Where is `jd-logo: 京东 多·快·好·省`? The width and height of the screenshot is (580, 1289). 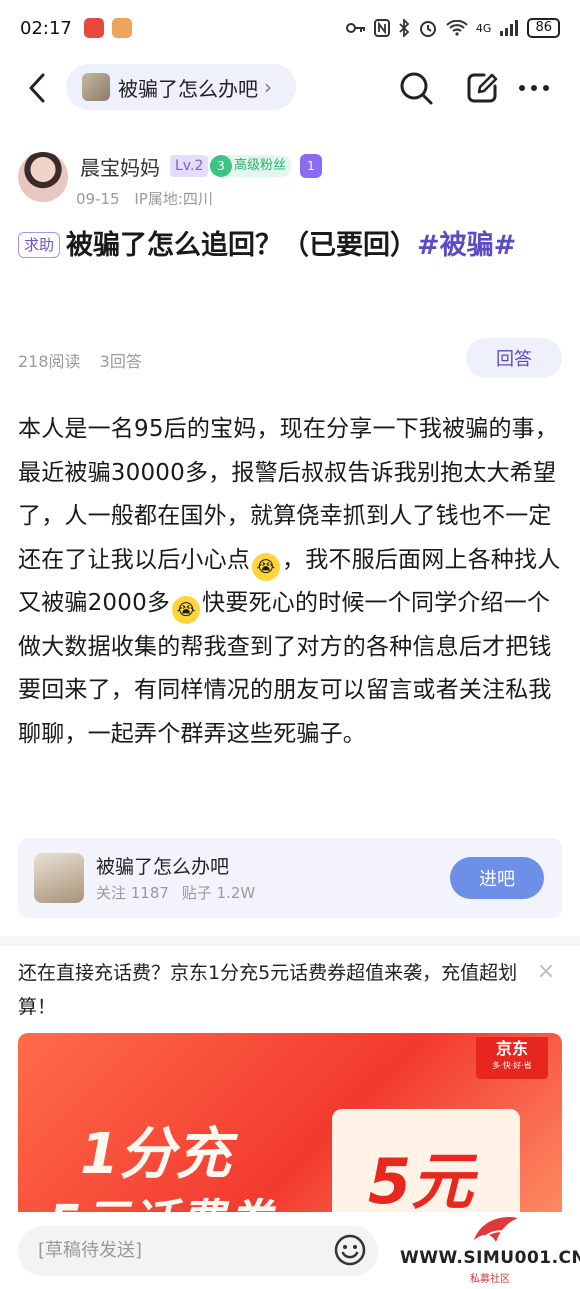
jd-logo: 京东 多·快·好·省 is located at coordinates (512, 1058).